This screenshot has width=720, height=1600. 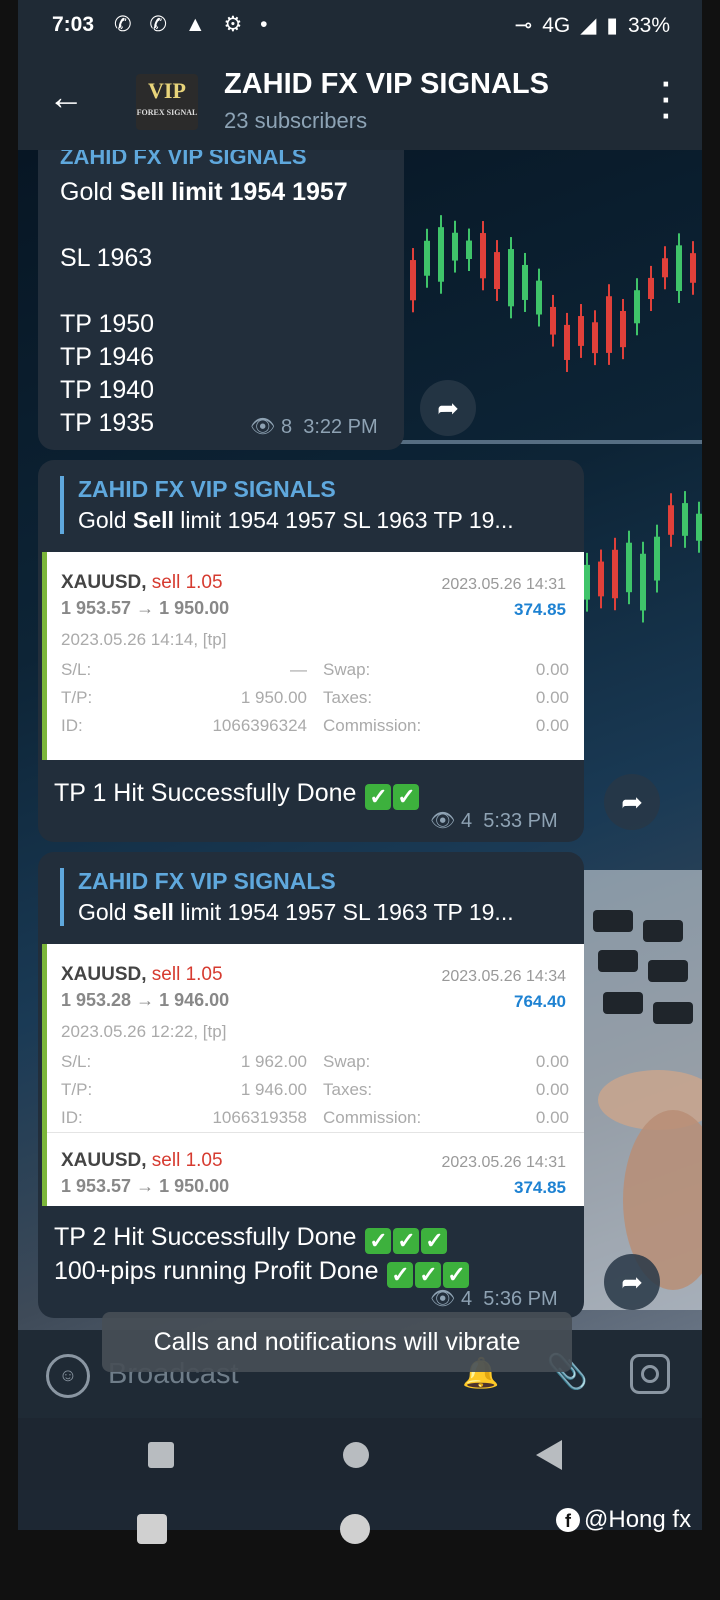 What do you see at coordinates (107, 390) in the screenshot?
I see `signal-line-tp3: TP 1940` at bounding box center [107, 390].